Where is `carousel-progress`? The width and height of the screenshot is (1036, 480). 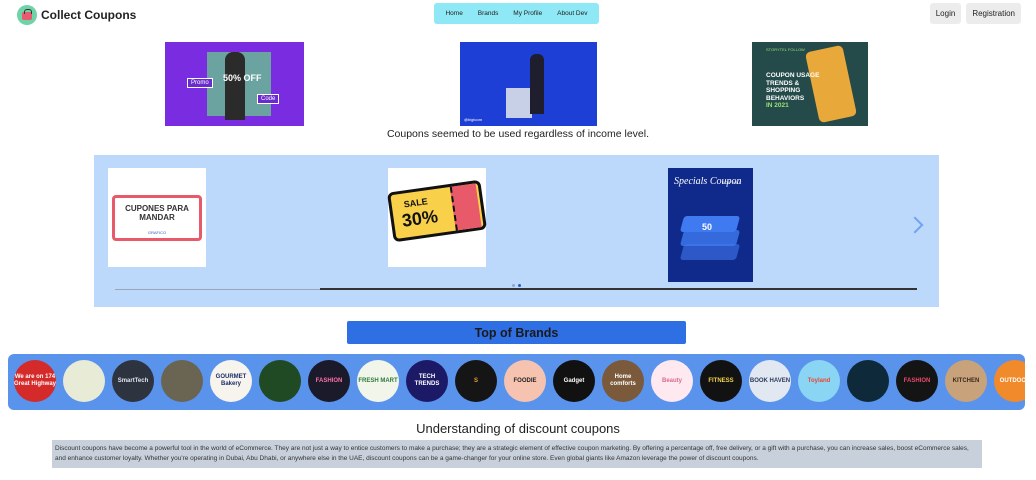
carousel-progress is located at coordinates (618, 289).